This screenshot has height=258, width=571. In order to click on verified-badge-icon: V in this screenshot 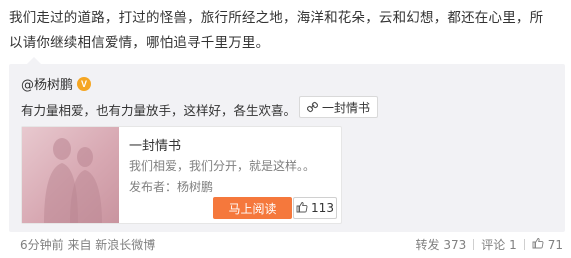, I will do `click(84, 83)`.